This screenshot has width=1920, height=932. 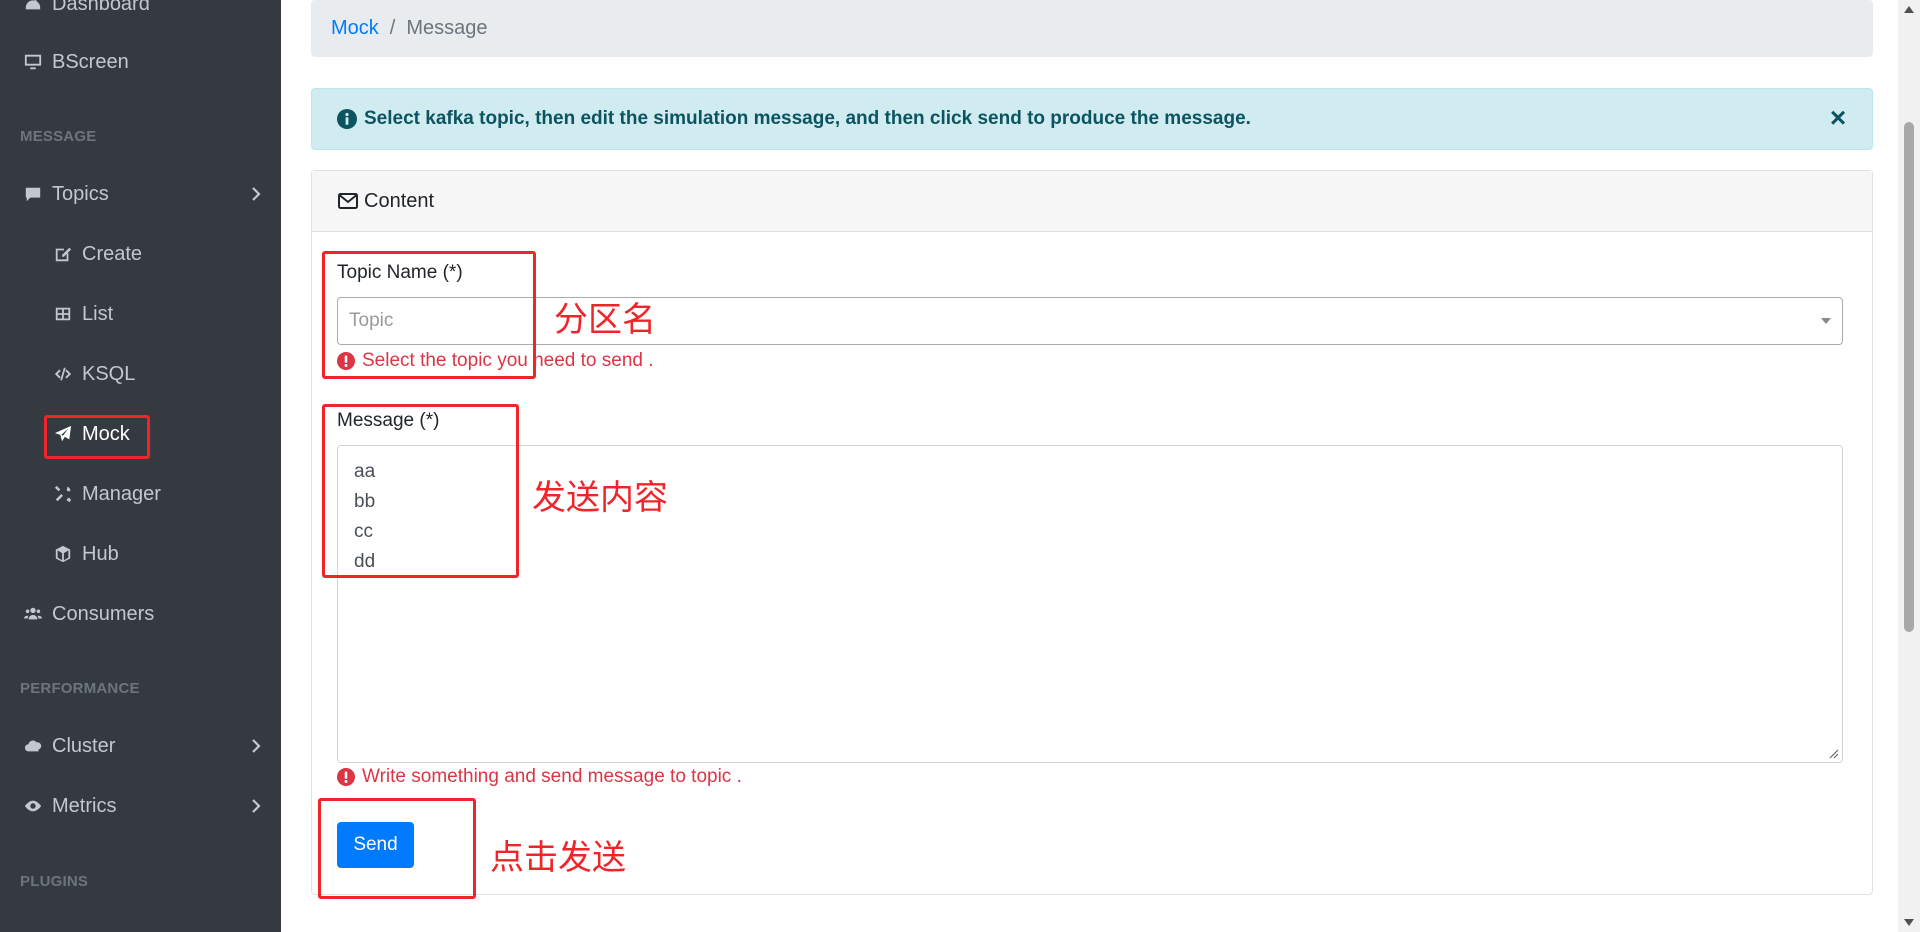 What do you see at coordinates (1909, 9) in the screenshot?
I see `scroll-up-arrow-icon` at bounding box center [1909, 9].